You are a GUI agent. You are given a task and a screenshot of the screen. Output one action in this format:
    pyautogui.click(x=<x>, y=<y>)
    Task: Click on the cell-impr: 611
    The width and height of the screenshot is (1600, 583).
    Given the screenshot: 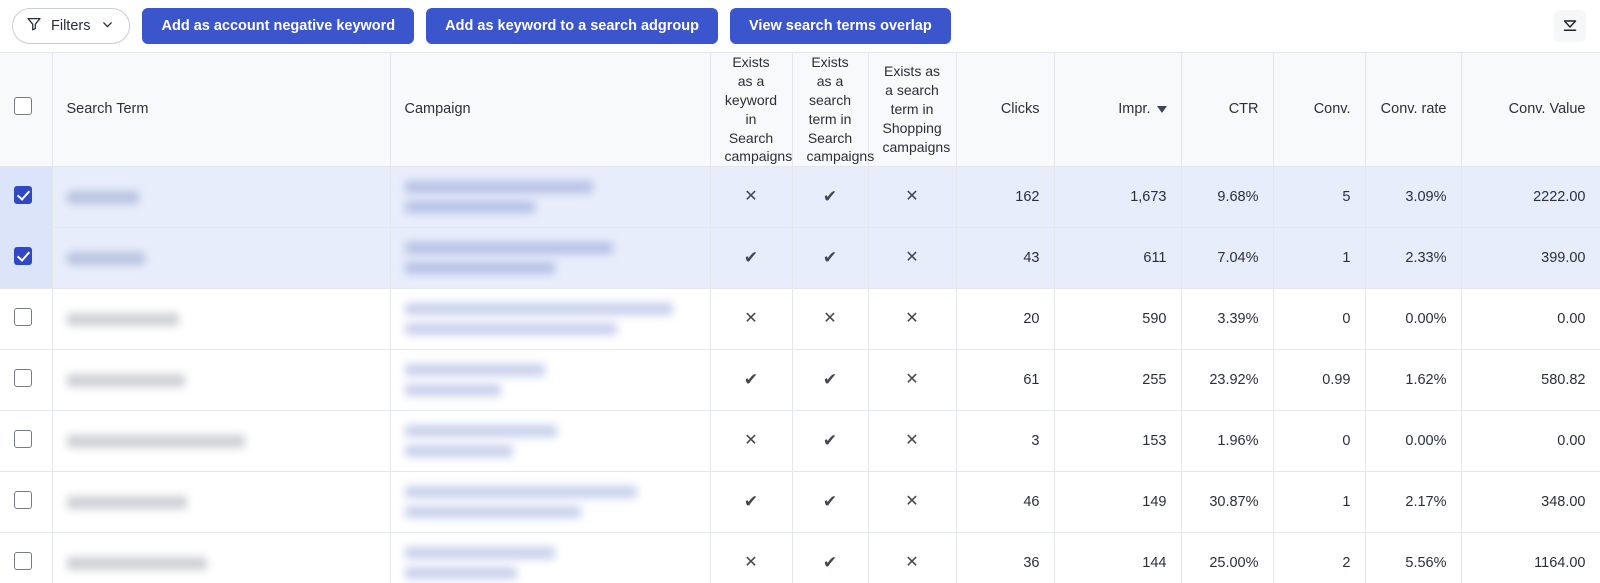 What is the action you would take?
    pyautogui.click(x=1118, y=258)
    